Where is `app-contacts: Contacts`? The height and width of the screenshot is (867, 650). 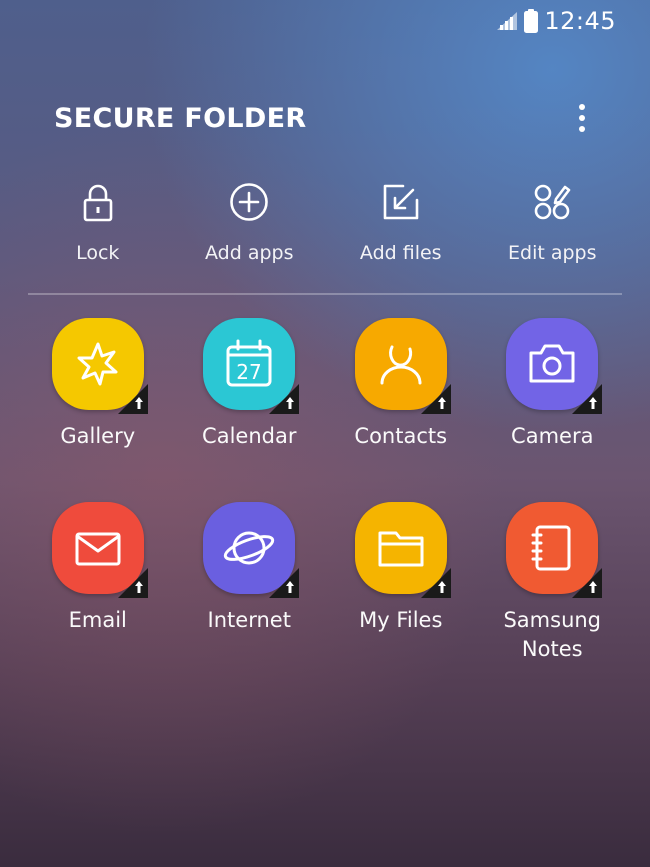
app-contacts: Contacts is located at coordinates (401, 410).